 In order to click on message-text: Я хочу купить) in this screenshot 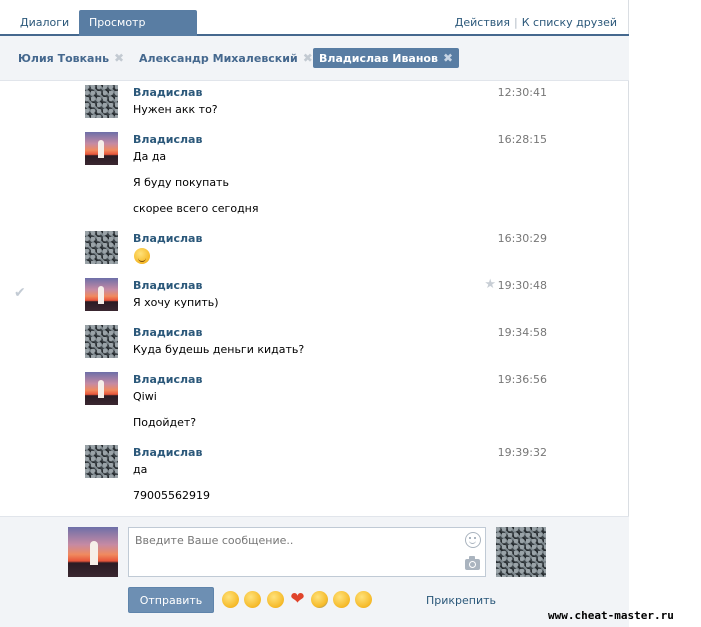, I will do `click(176, 302)`.